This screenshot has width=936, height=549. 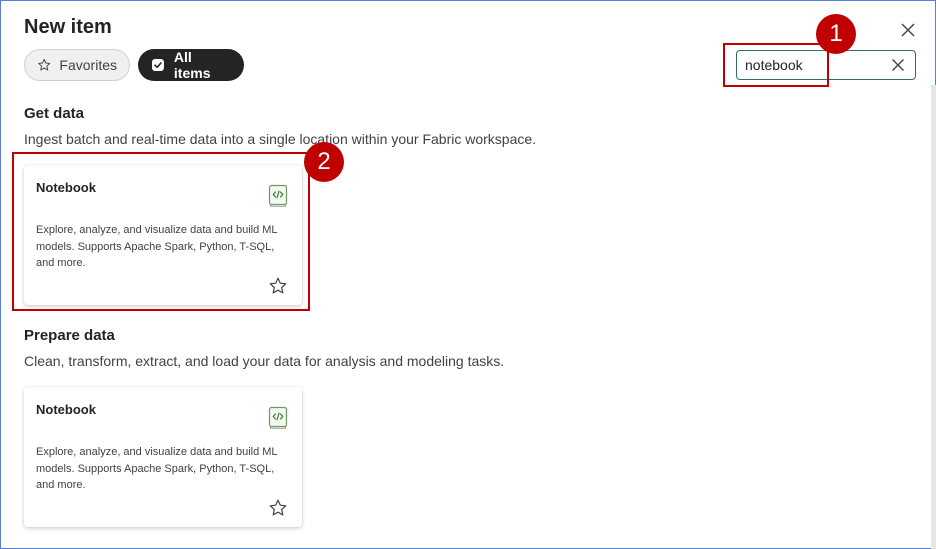 I want to click on step-badge-2: 2, so click(x=324, y=162).